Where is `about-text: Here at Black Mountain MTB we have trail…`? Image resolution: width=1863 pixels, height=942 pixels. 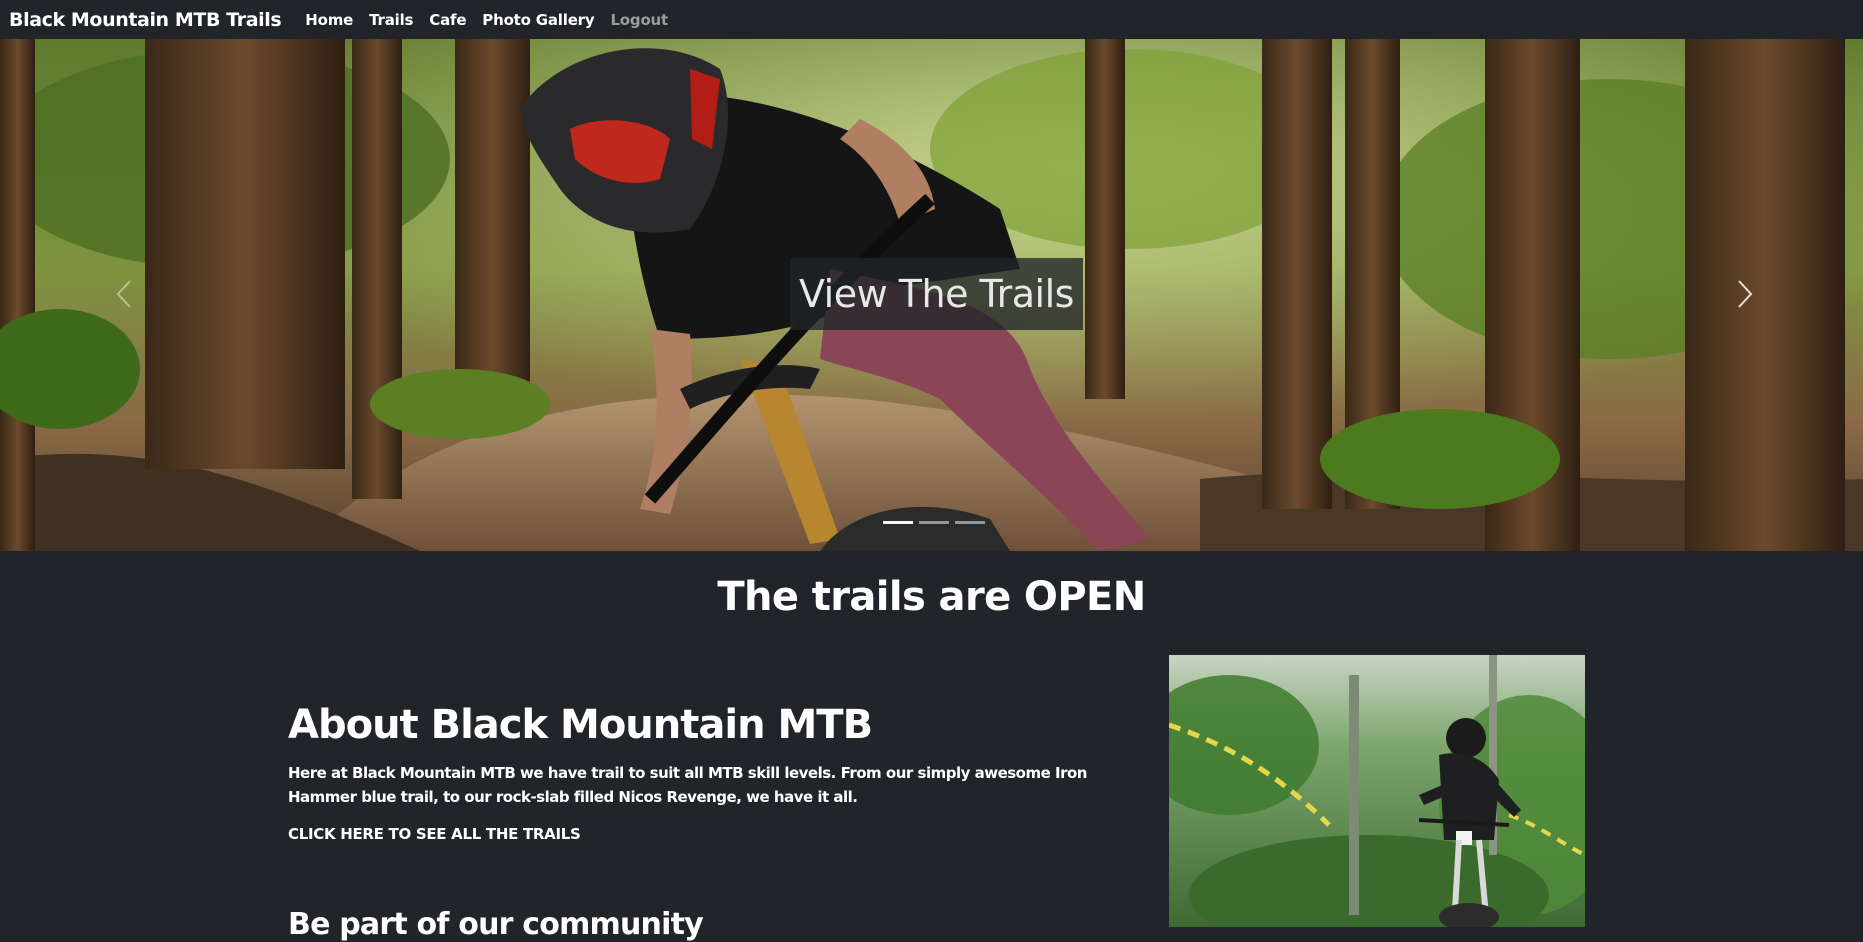
about-text: Here at Black Mountain MTB we have trail… is located at coordinates (687, 785).